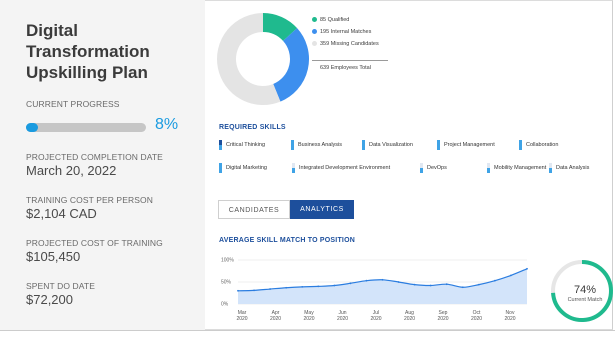 This screenshot has width=615, height=337. What do you see at coordinates (89, 200) in the screenshot?
I see `cost-per-person-label: TRAINING COST PER PERSON` at bounding box center [89, 200].